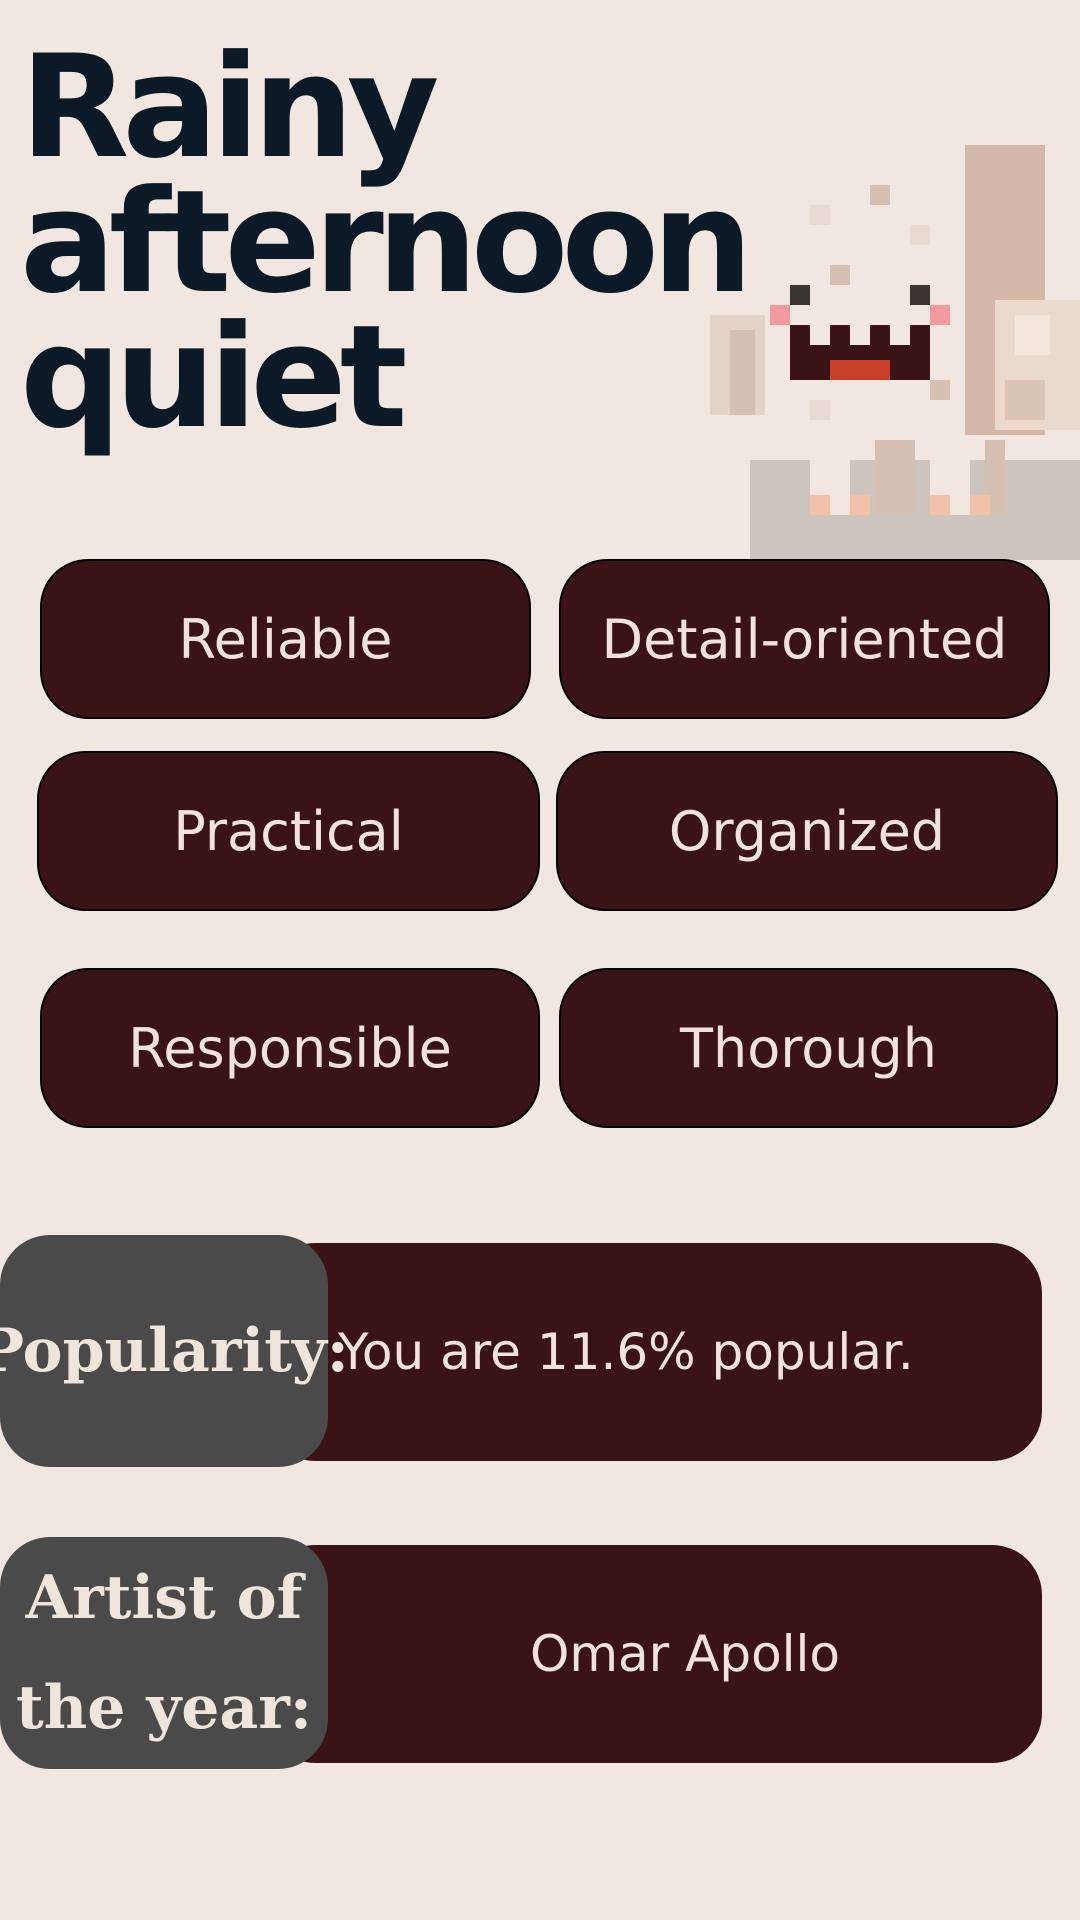 This screenshot has height=1920, width=1080. Describe the element at coordinates (164, 1598) in the screenshot. I see `artist-label-line-1: Artist of` at that location.